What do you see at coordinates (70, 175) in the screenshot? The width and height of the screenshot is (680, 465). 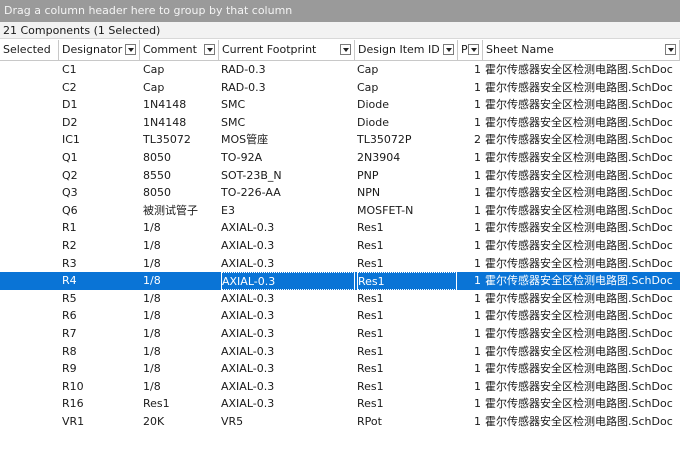 I see `designator-cell: Q2` at bounding box center [70, 175].